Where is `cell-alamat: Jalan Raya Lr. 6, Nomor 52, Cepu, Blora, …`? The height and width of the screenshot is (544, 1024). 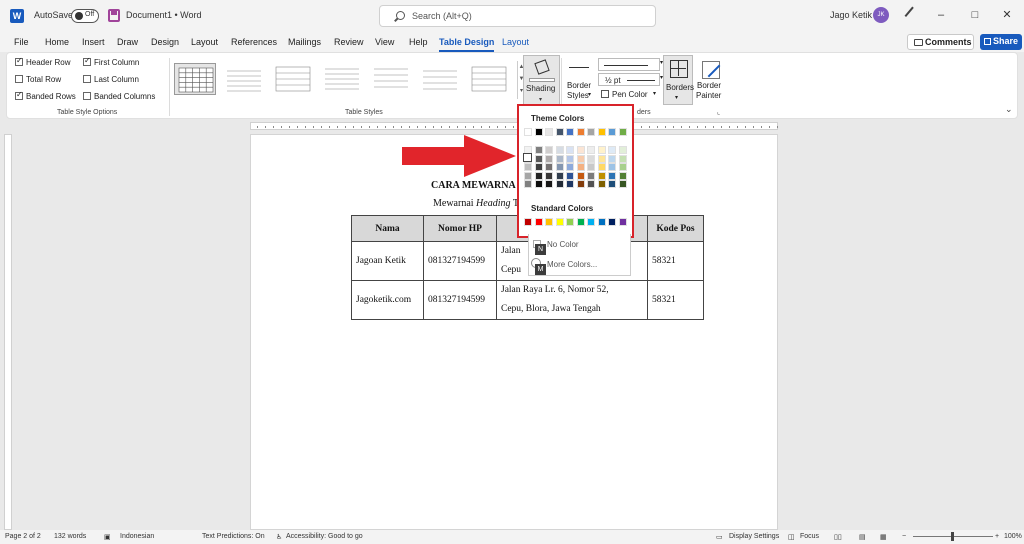
cell-alamat: Jalan Raya Lr. 6, Nomor 52, Cepu, Blora, … is located at coordinates (572, 300).